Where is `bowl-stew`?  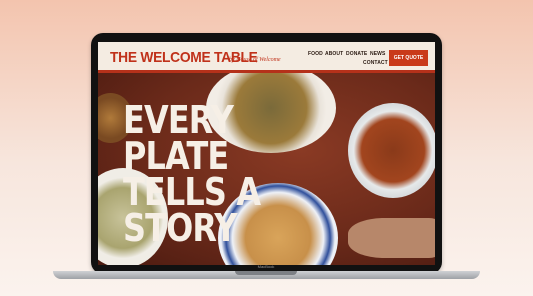
bowl-stew is located at coordinates (391, 150).